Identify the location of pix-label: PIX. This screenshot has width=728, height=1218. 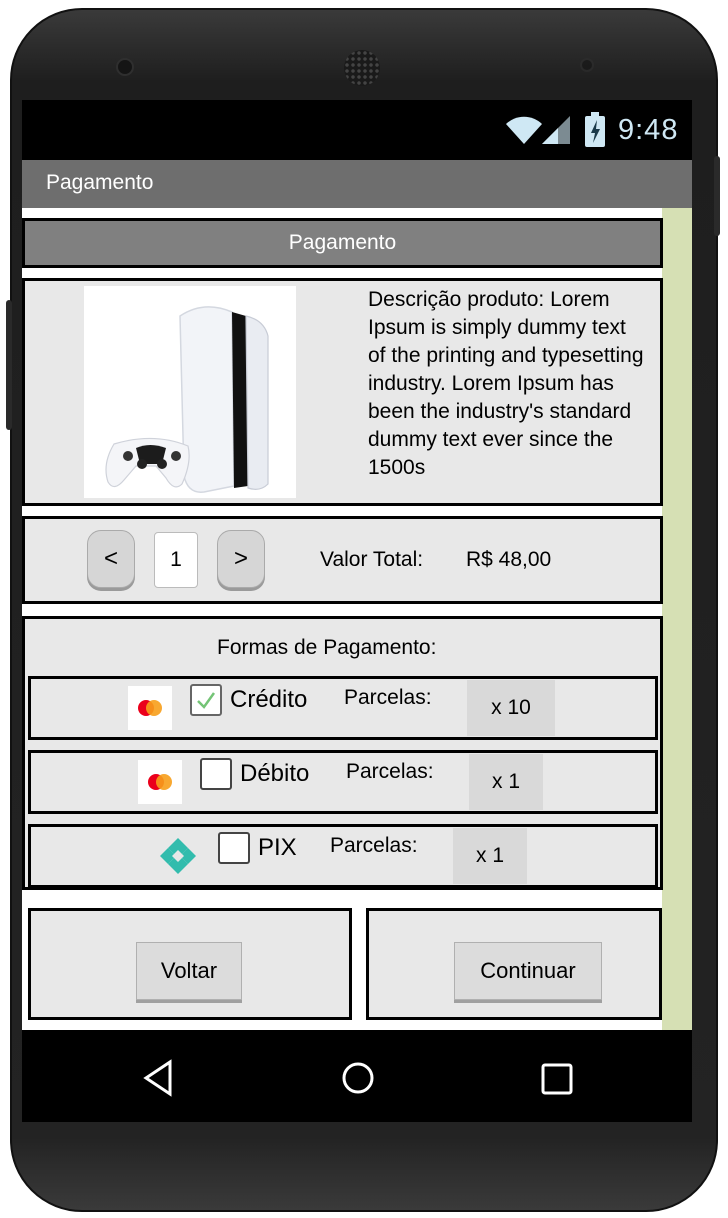
(277, 847).